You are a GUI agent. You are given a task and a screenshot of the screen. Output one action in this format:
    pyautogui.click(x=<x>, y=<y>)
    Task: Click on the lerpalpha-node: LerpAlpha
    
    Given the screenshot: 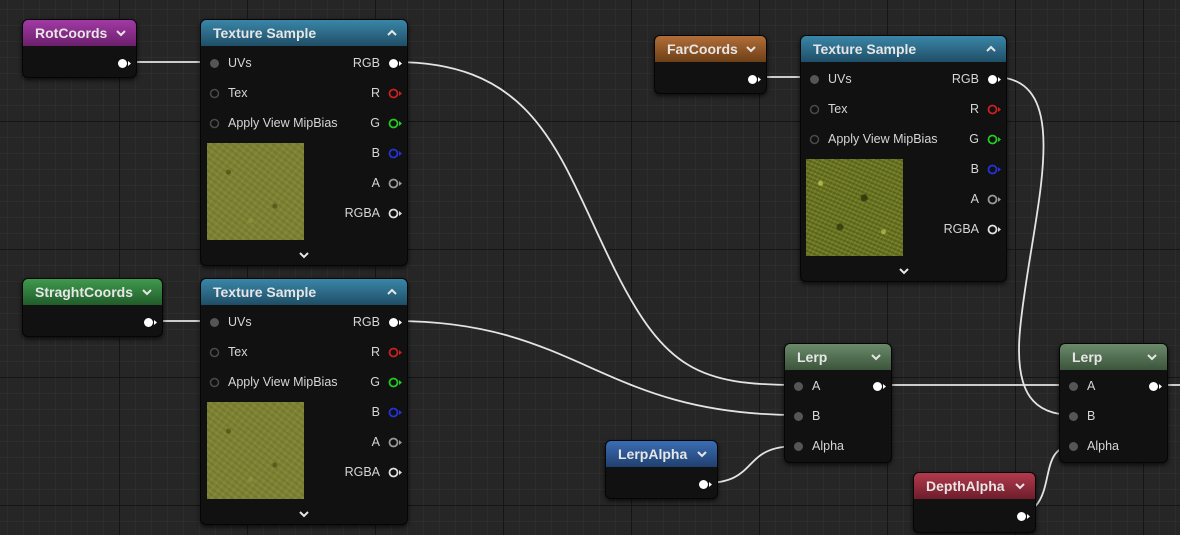 What is the action you would take?
    pyautogui.click(x=661, y=469)
    